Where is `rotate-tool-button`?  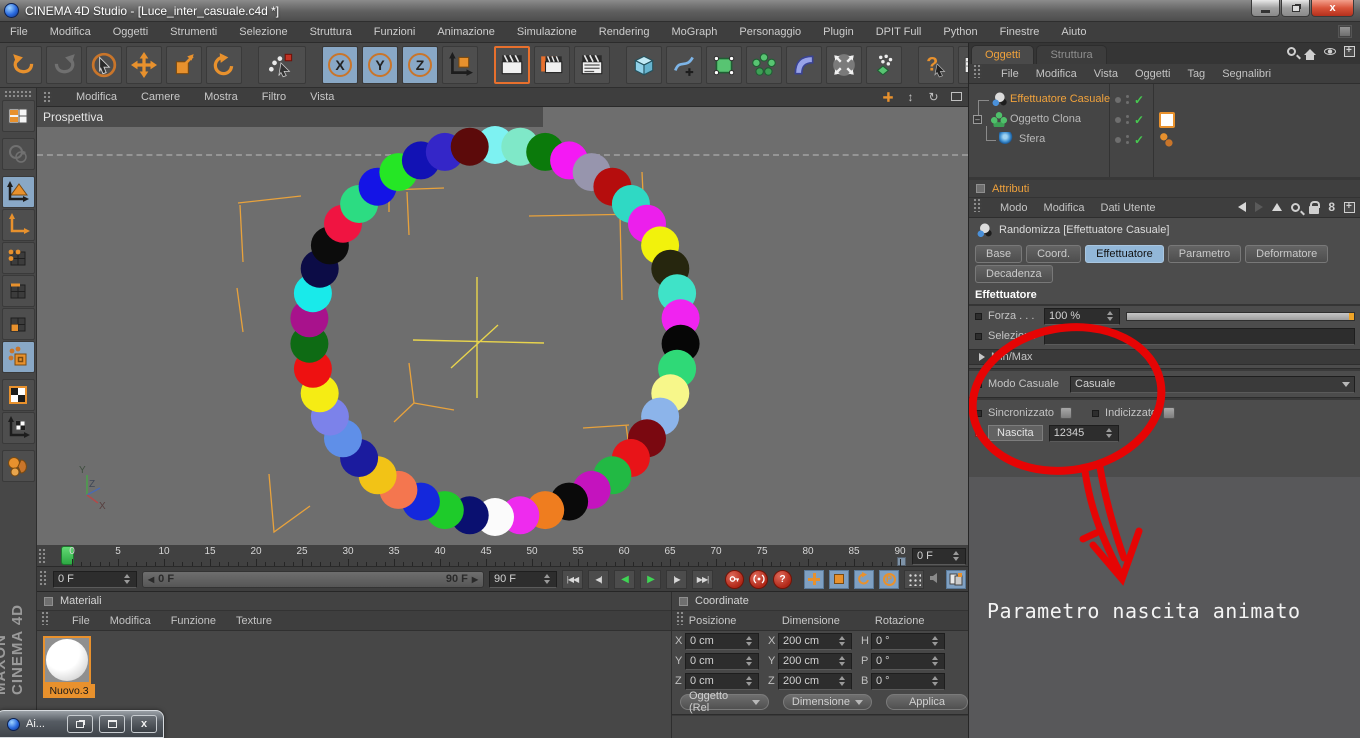
rotate-tool-button is located at coordinates (224, 65).